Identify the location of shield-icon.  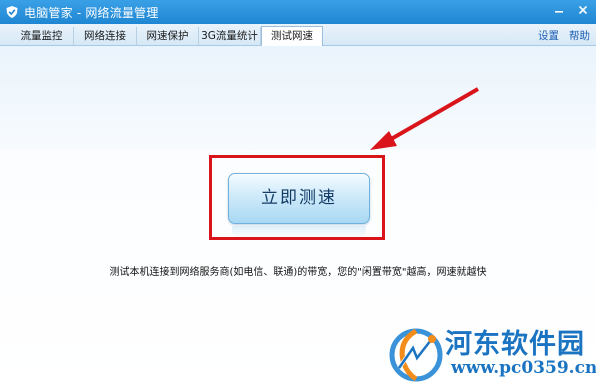
(12, 12).